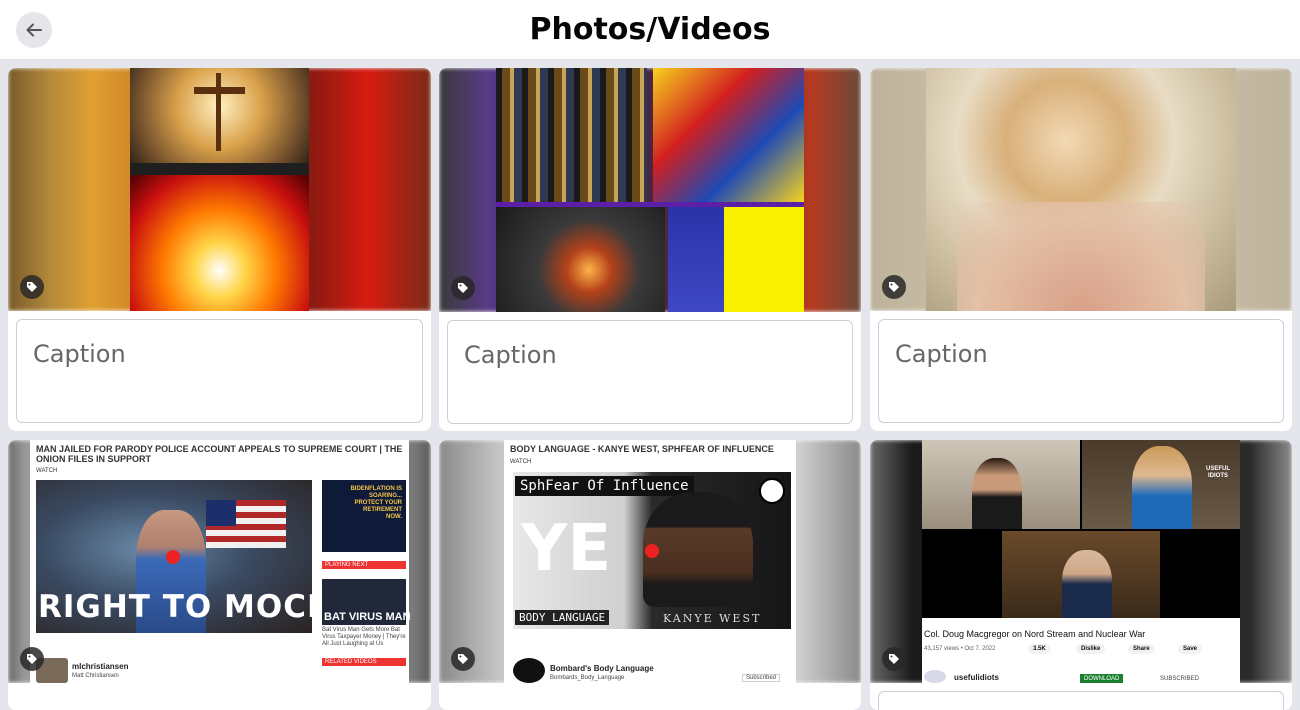 This screenshot has height=710, width=1300. What do you see at coordinates (976, 677) in the screenshot?
I see `channel-name: usefulidiots` at bounding box center [976, 677].